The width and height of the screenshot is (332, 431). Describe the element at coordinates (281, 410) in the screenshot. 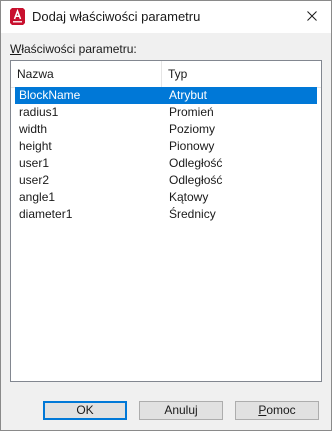

I see `help-rest: omoc` at that location.